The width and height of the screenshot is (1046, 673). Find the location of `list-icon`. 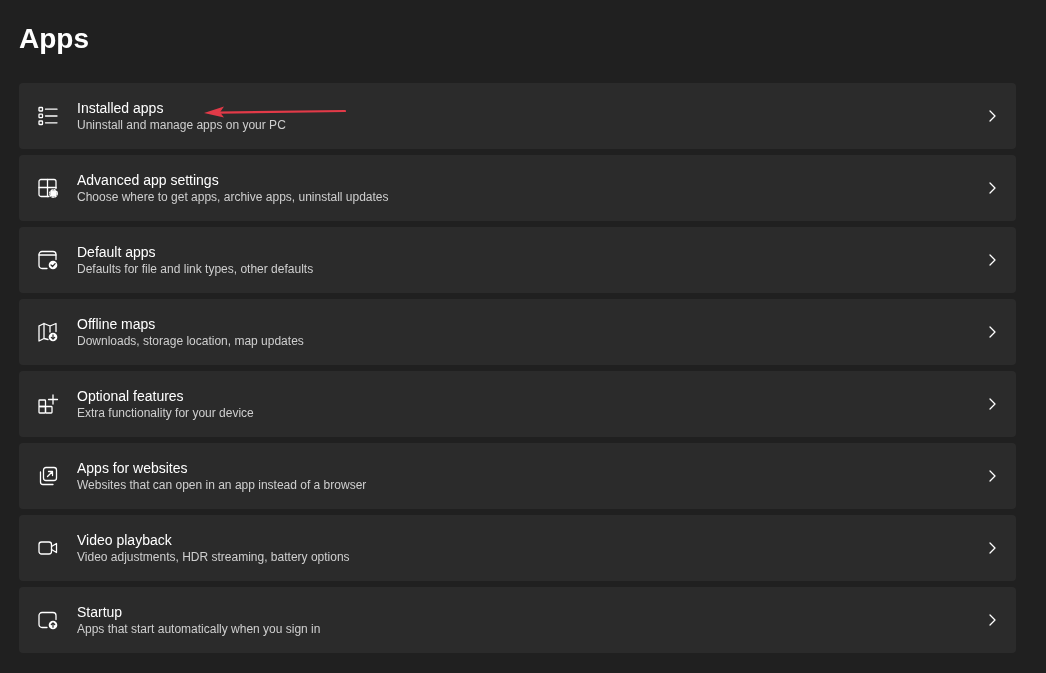

list-icon is located at coordinates (48, 116).